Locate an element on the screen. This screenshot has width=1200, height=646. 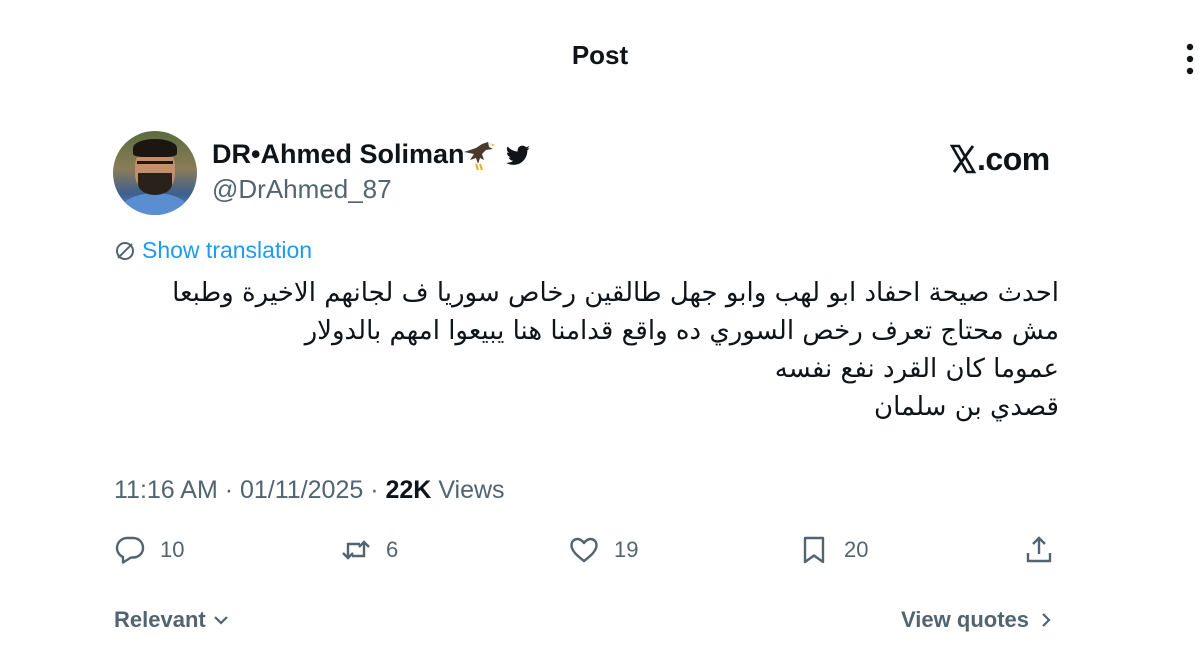
post-meta: 11:16 AM · 01/11/2025 · 22K Views is located at coordinates (309, 490).